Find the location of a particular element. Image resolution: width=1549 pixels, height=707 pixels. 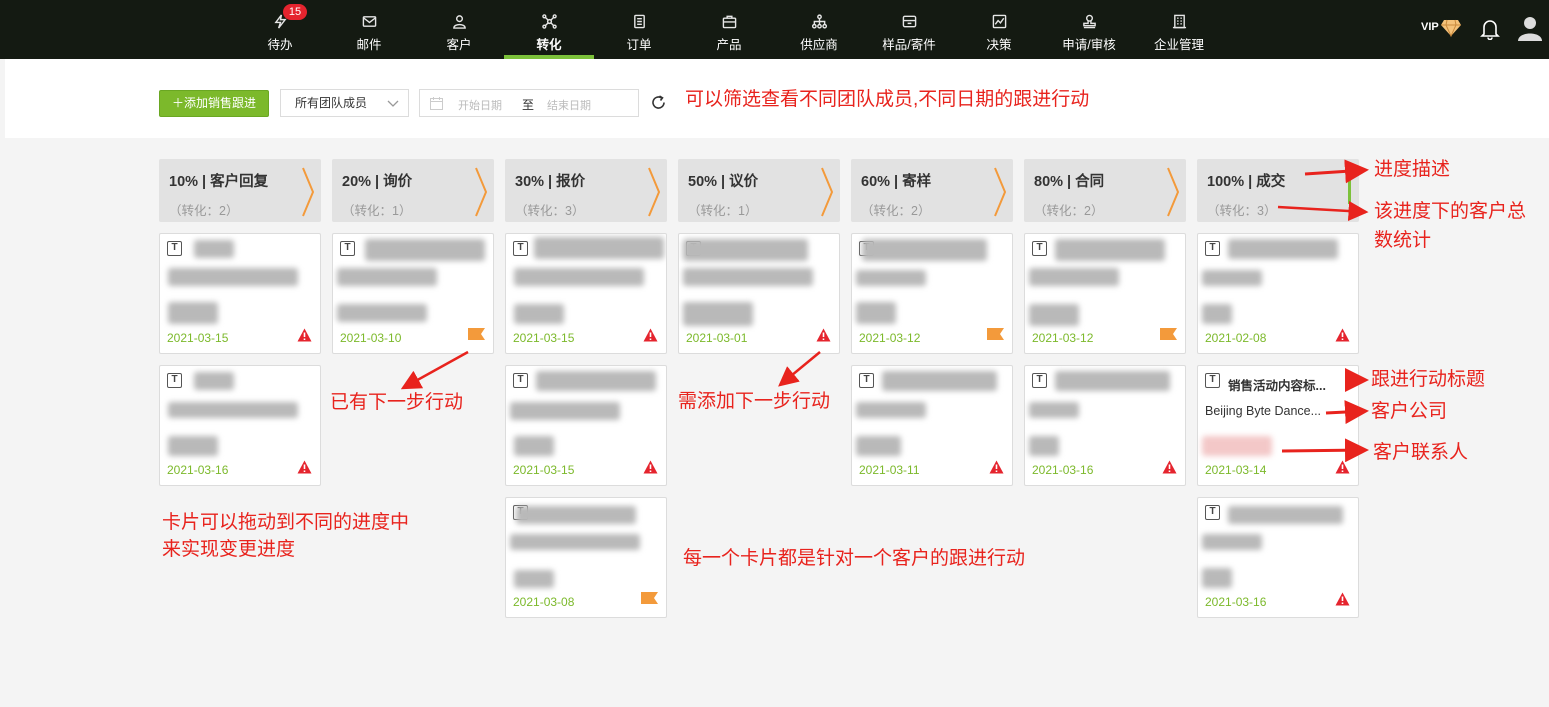

stamp-icon is located at coordinates (1089, 21).